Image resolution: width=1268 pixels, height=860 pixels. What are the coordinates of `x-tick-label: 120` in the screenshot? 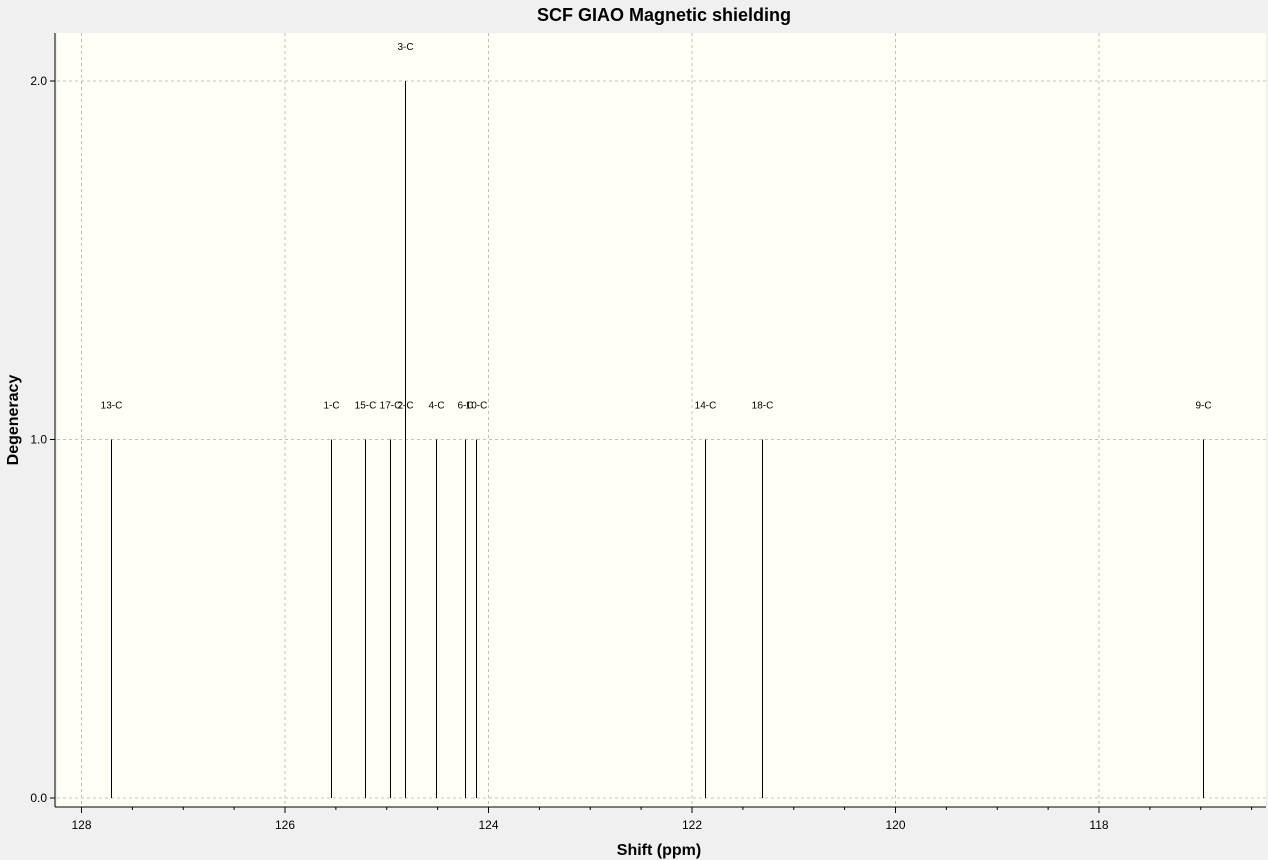 It's located at (895, 825).